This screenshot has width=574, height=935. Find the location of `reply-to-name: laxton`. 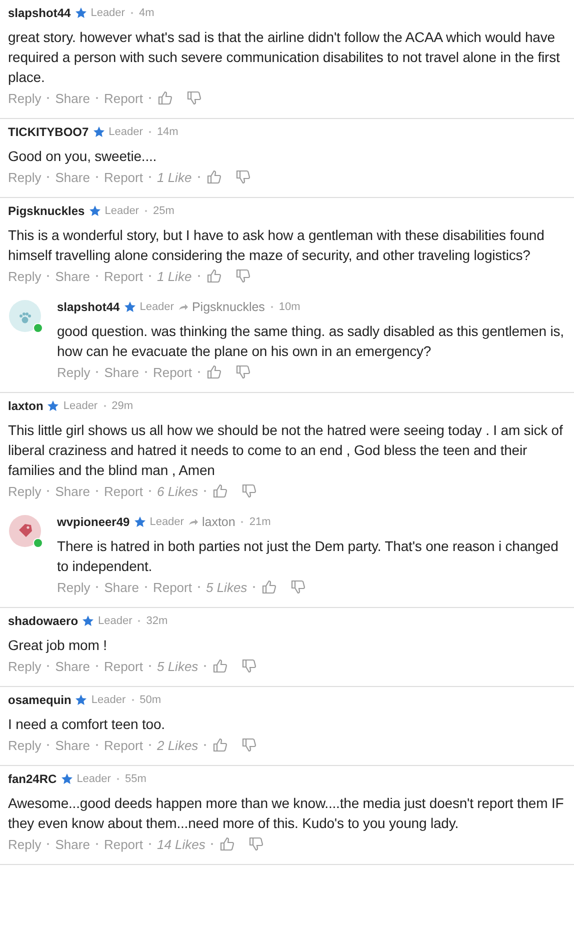

reply-to-name: laxton is located at coordinates (219, 522).